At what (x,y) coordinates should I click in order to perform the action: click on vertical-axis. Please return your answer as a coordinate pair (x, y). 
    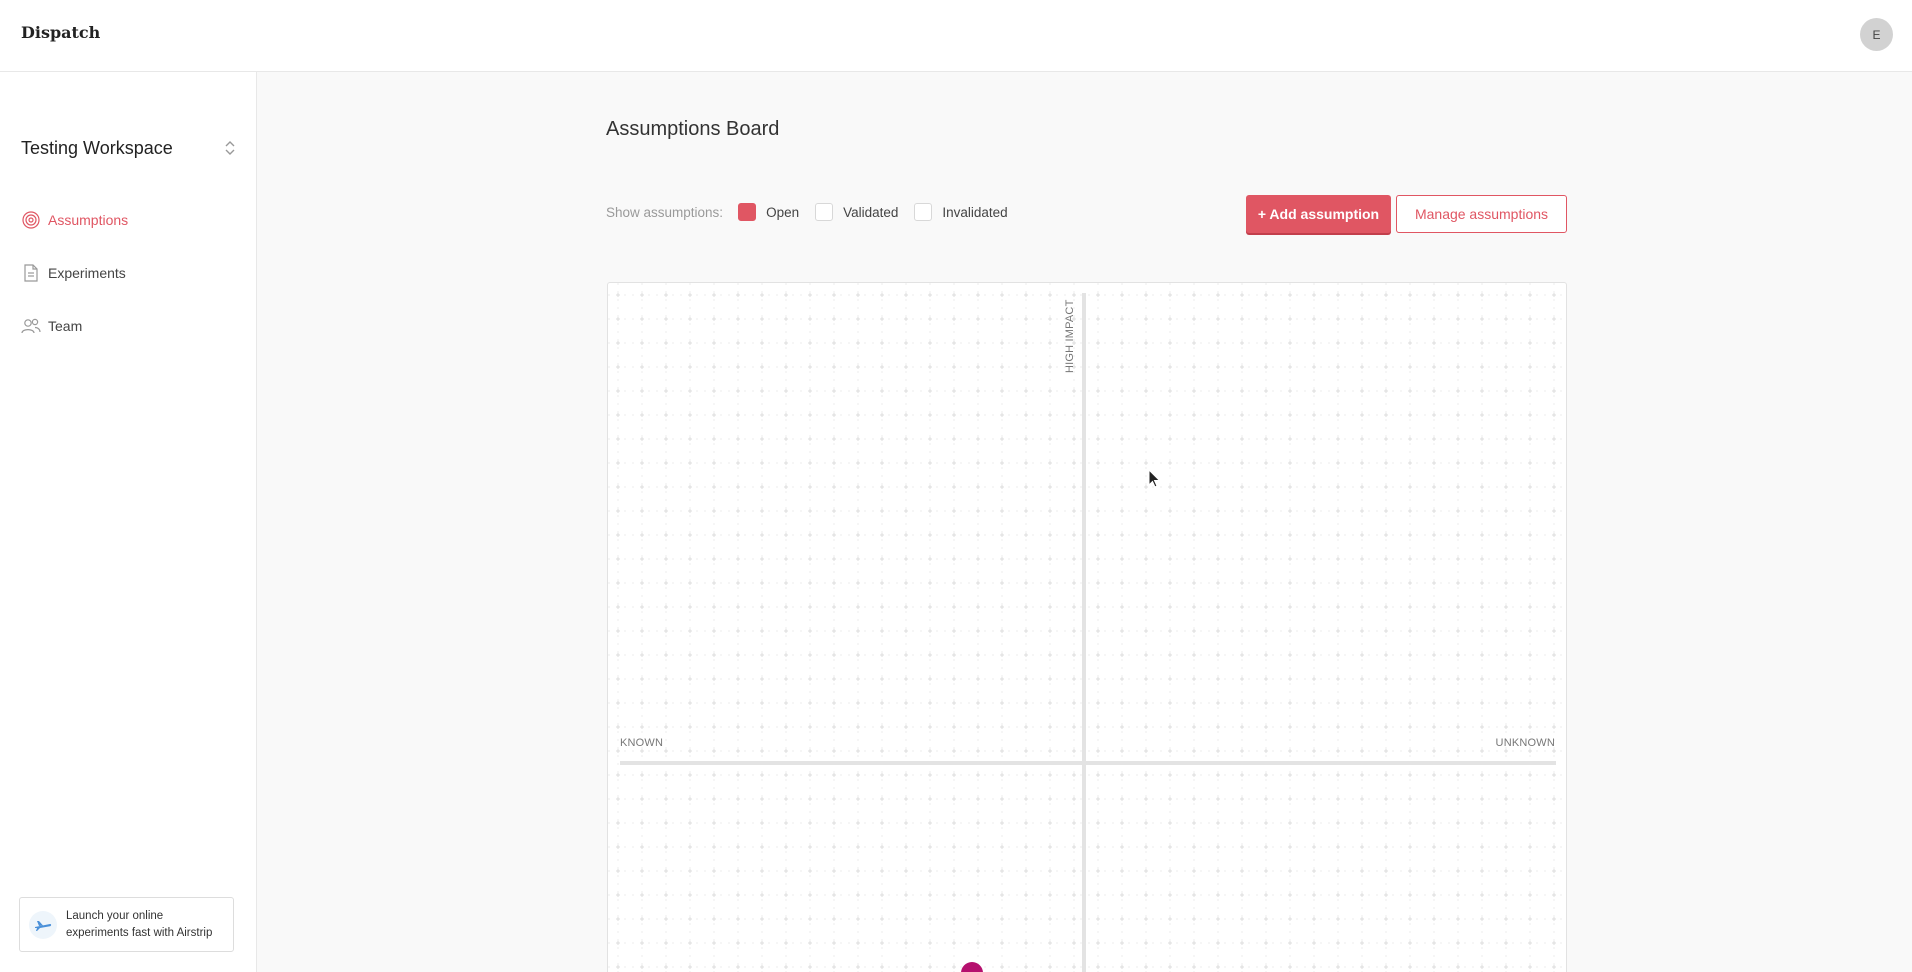
    Looking at the image, I should click on (1084, 632).